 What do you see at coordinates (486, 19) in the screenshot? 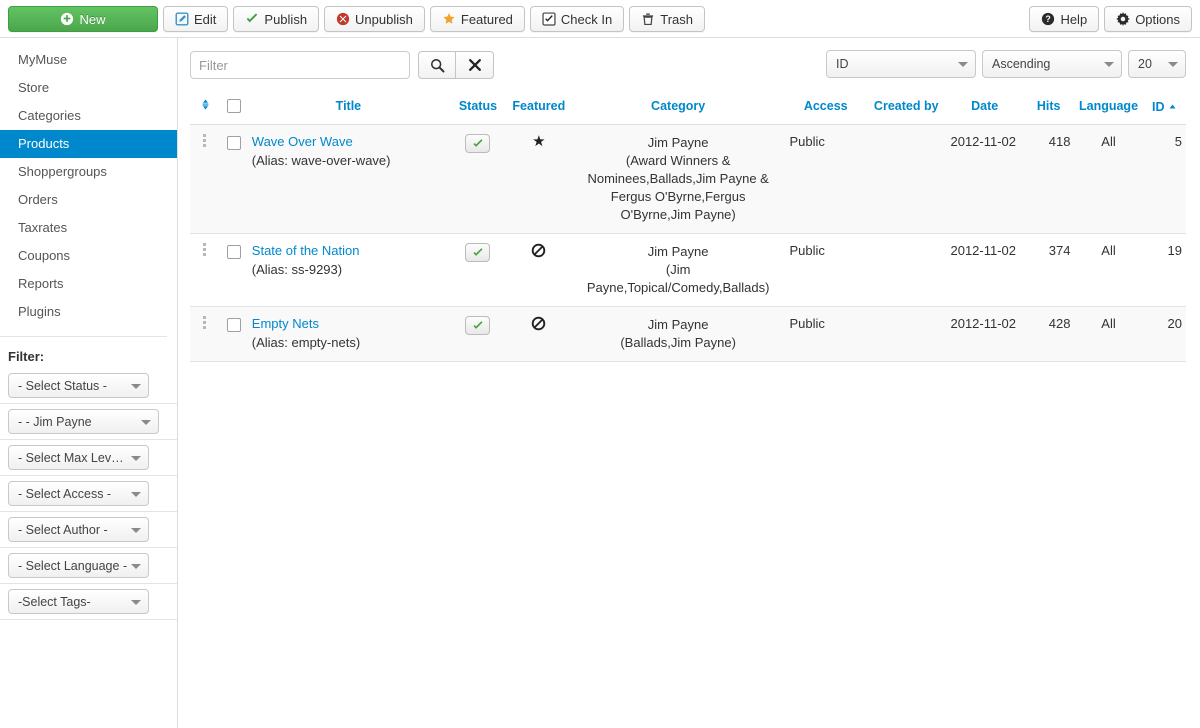
I see `button-label: Featured` at bounding box center [486, 19].